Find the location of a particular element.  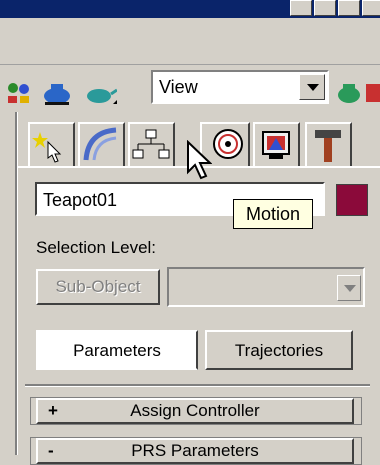

teapot-render-icon is located at coordinates (55, 93).